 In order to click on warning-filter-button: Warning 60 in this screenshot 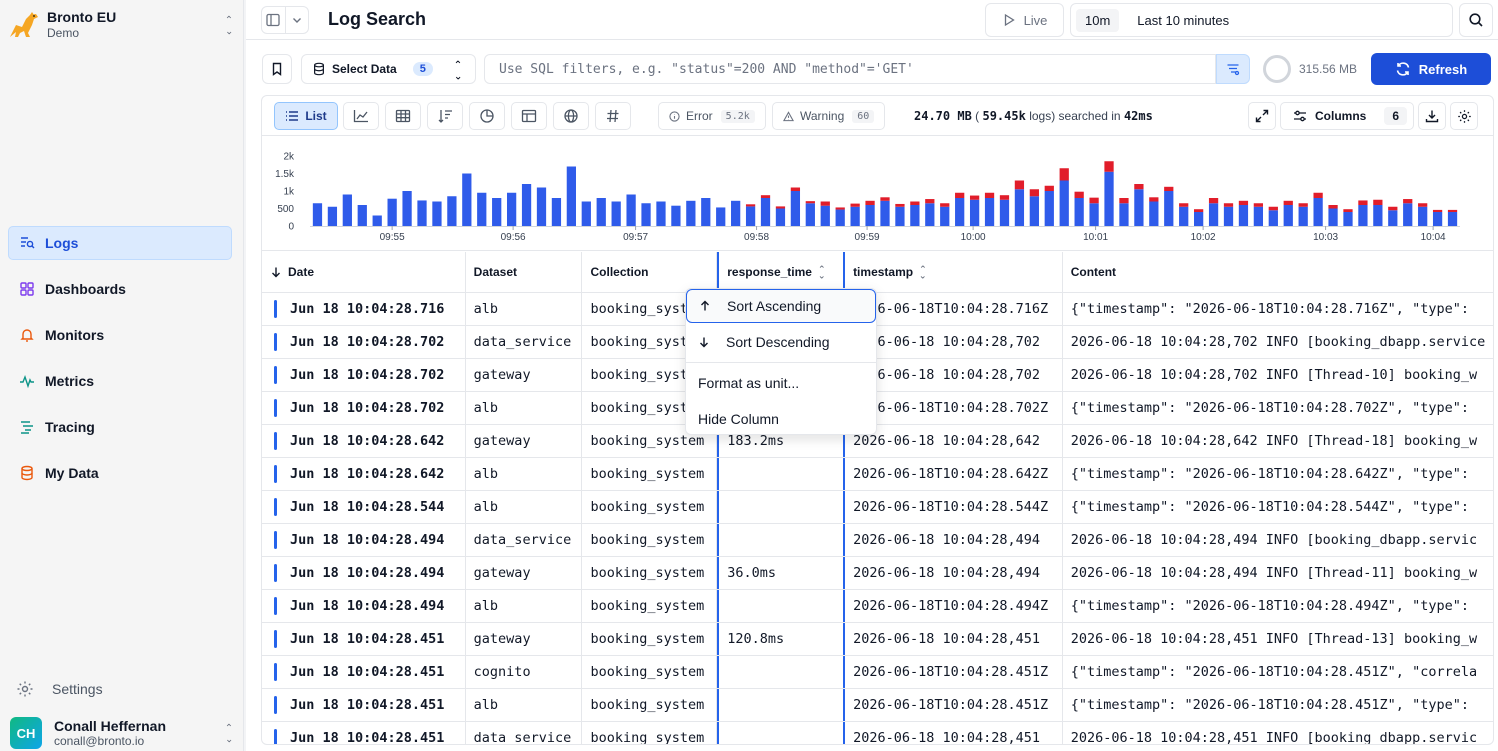, I will do `click(829, 116)`.